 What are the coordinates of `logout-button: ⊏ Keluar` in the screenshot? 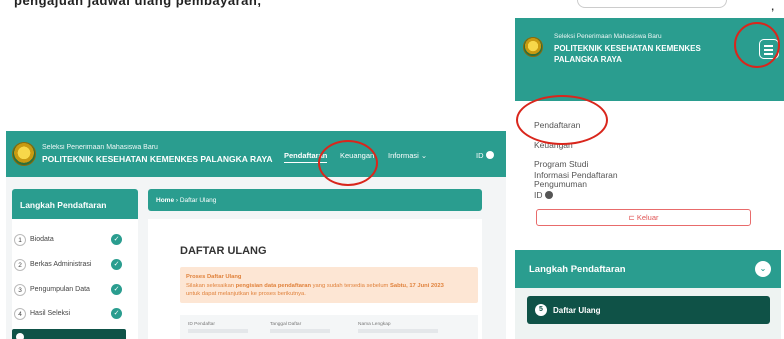 It's located at (643, 217).